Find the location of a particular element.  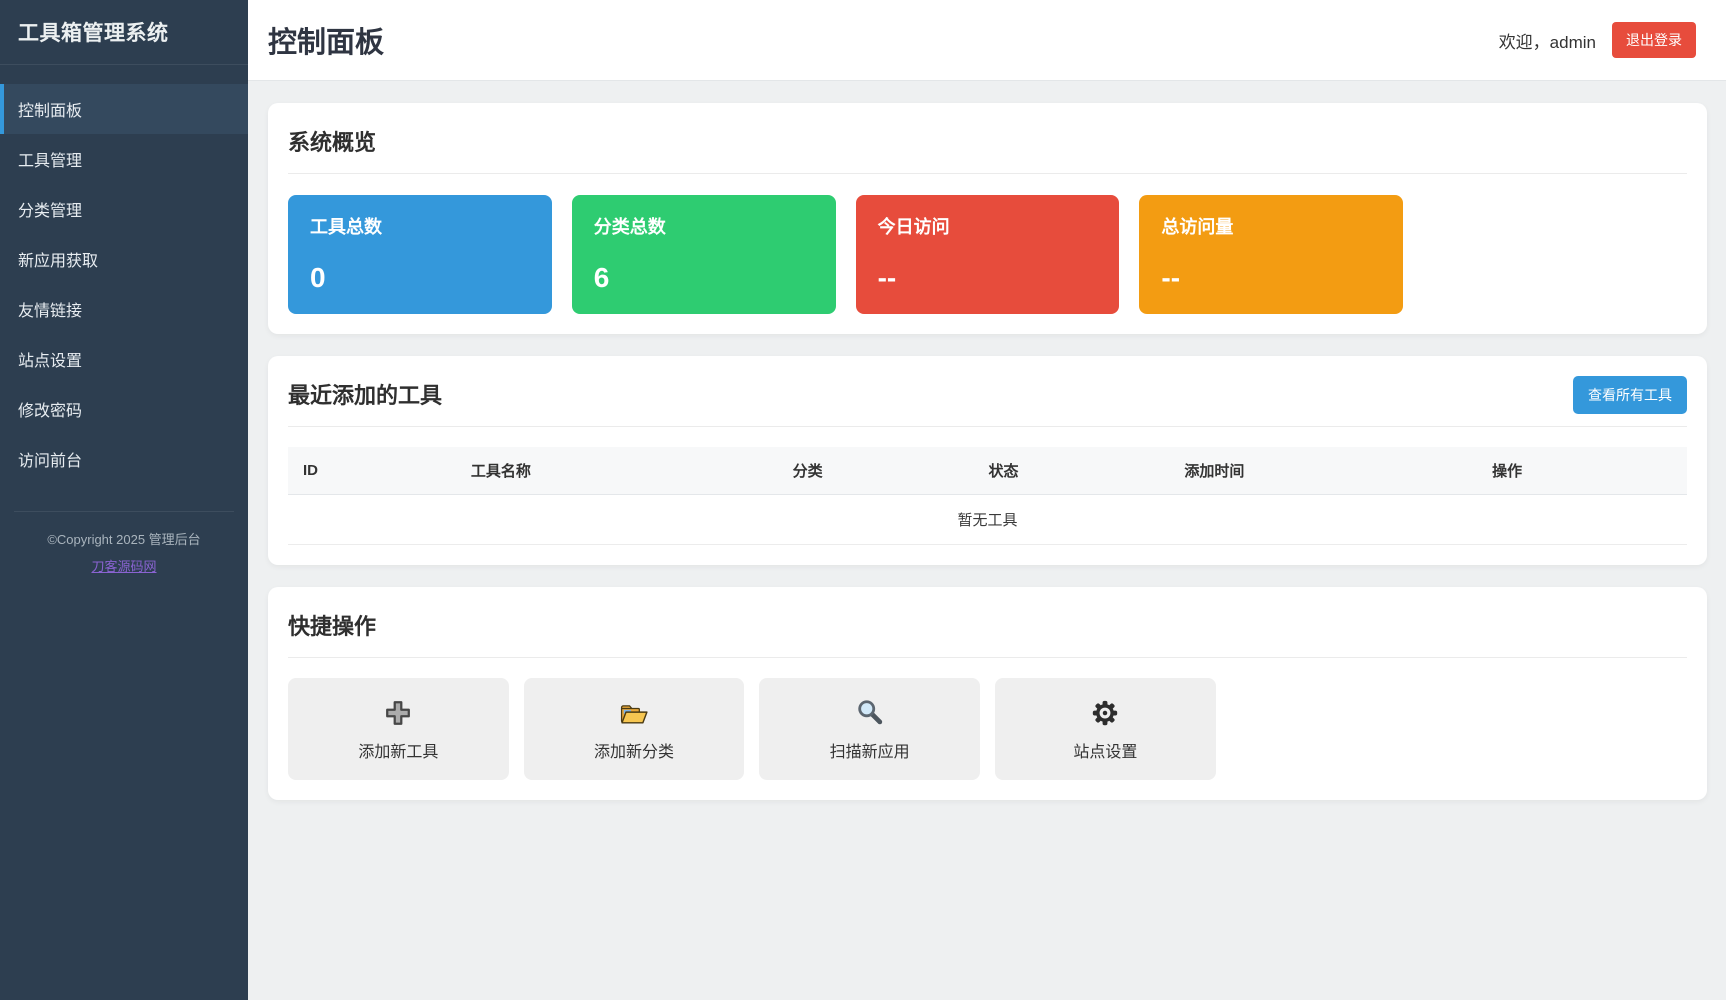

stat-card-total-visits: 总访问量 -- is located at coordinates (1271, 254).